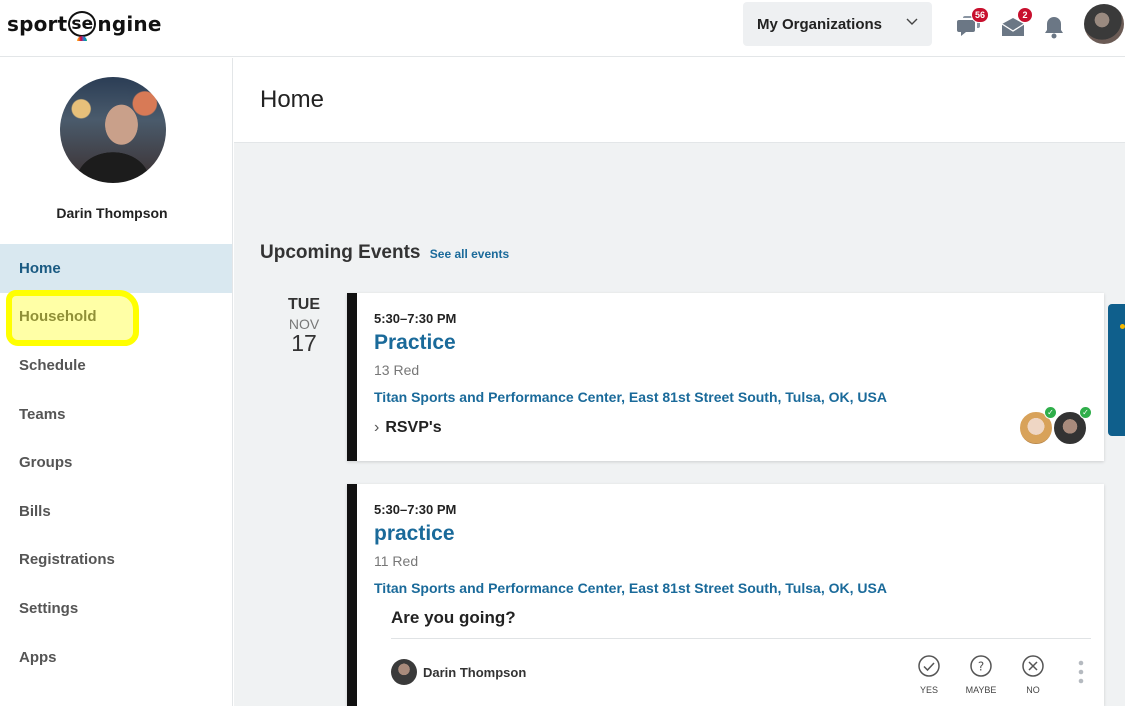  What do you see at coordinates (1081, 672) in the screenshot?
I see `more-options-icon` at bounding box center [1081, 672].